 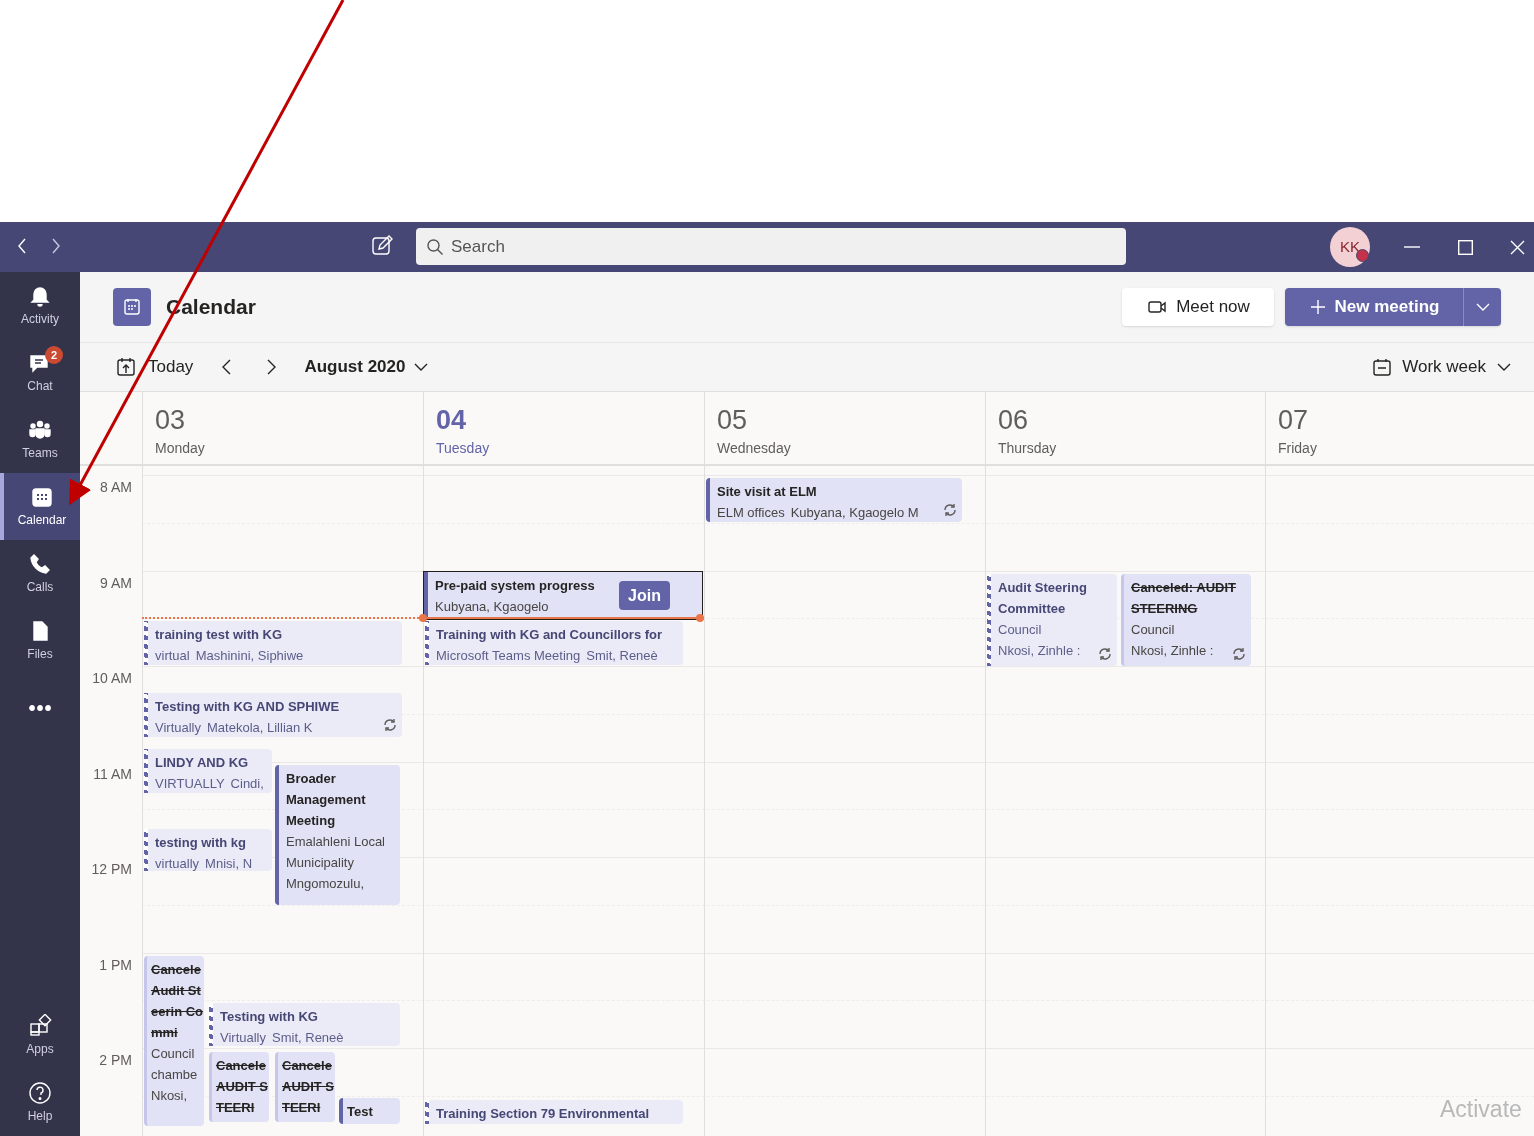 What do you see at coordinates (40, 707) in the screenshot?
I see `more-icon` at bounding box center [40, 707].